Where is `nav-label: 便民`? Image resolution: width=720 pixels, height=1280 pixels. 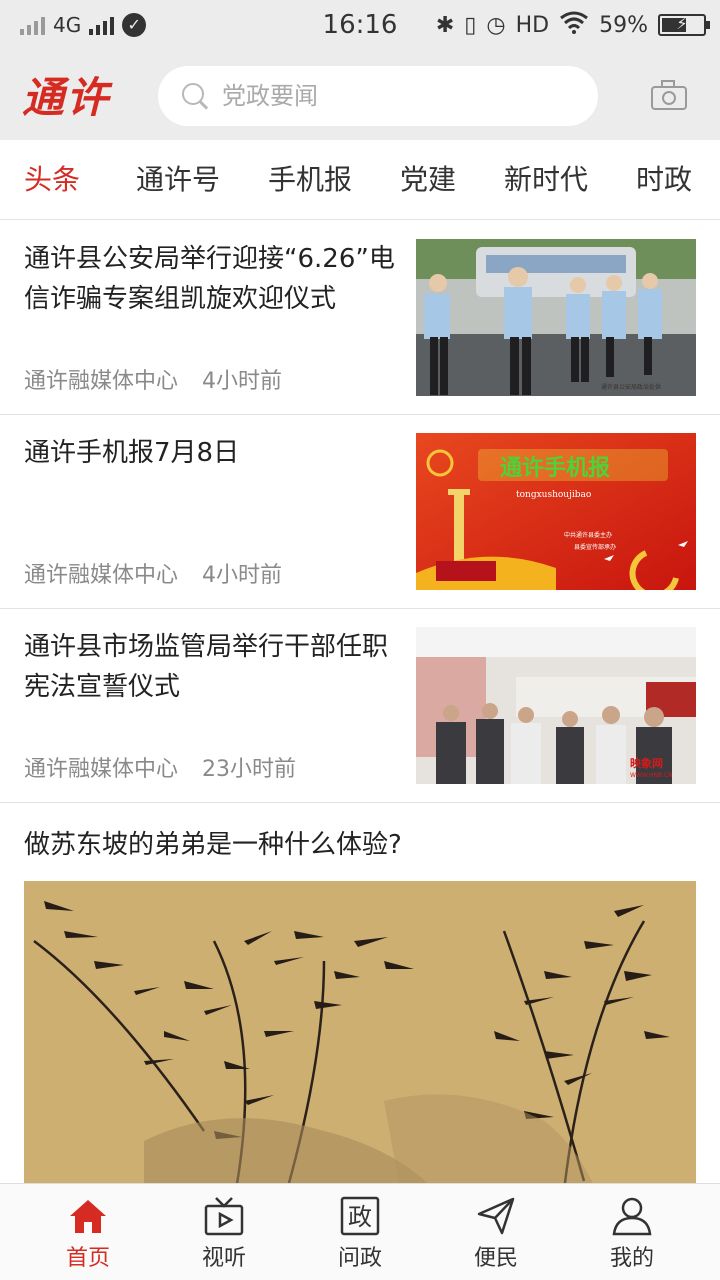 nav-label: 便民 is located at coordinates (495, 1258).